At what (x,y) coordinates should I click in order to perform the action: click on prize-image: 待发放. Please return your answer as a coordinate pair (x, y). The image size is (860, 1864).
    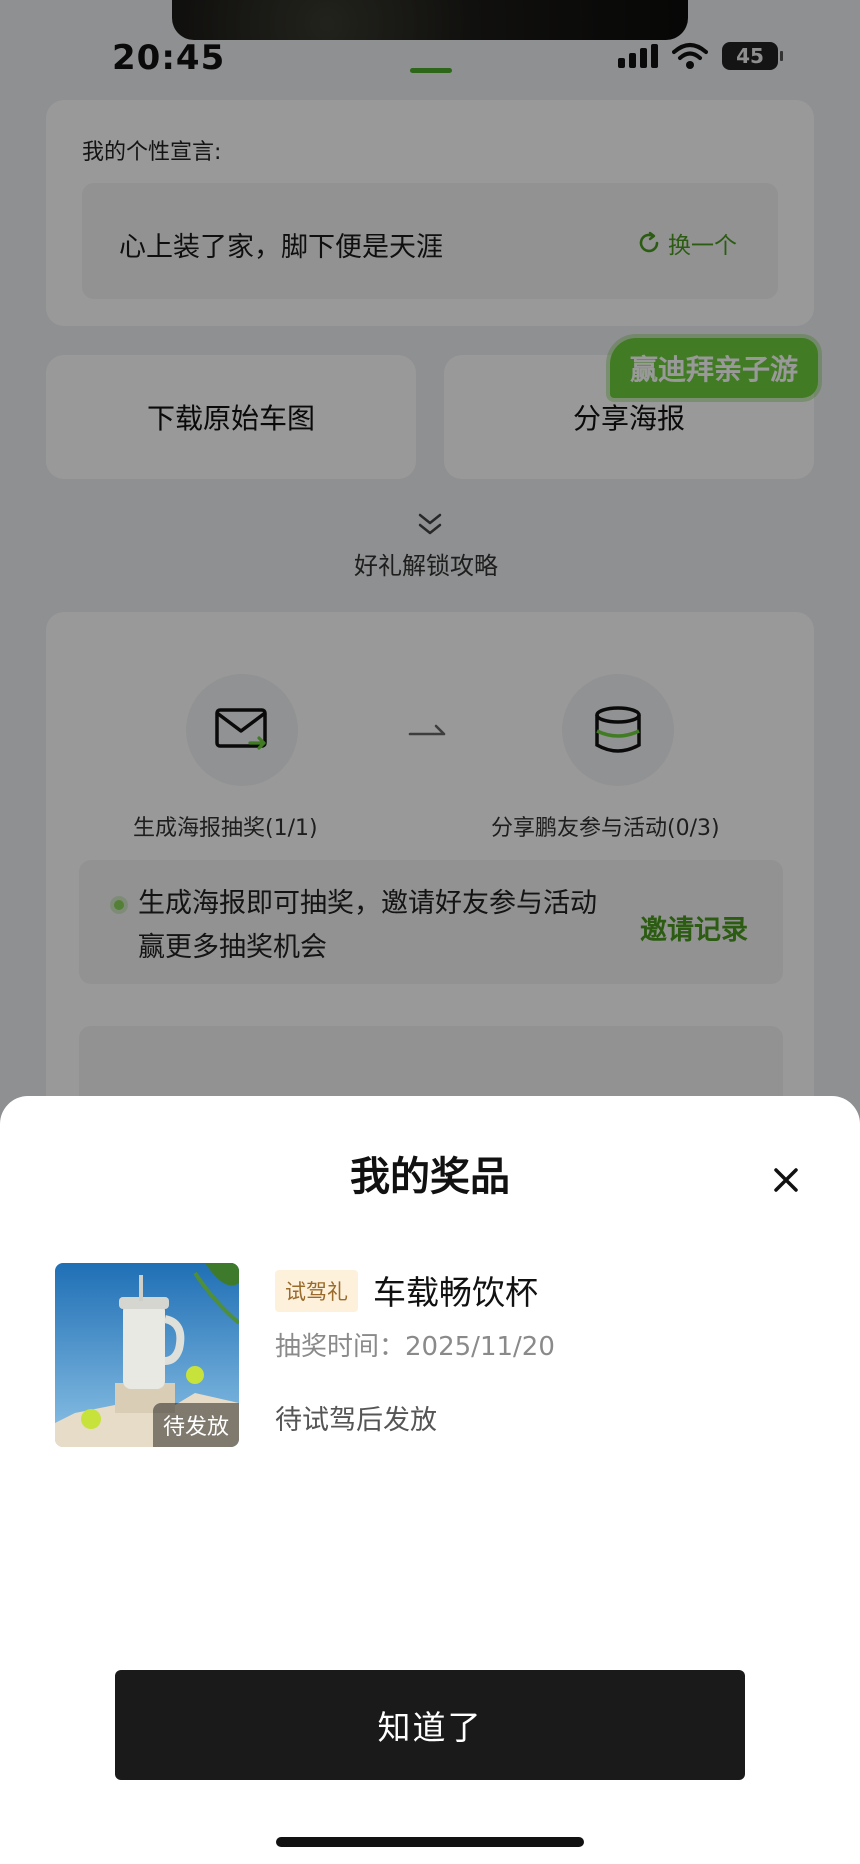
    Looking at the image, I should click on (147, 1355).